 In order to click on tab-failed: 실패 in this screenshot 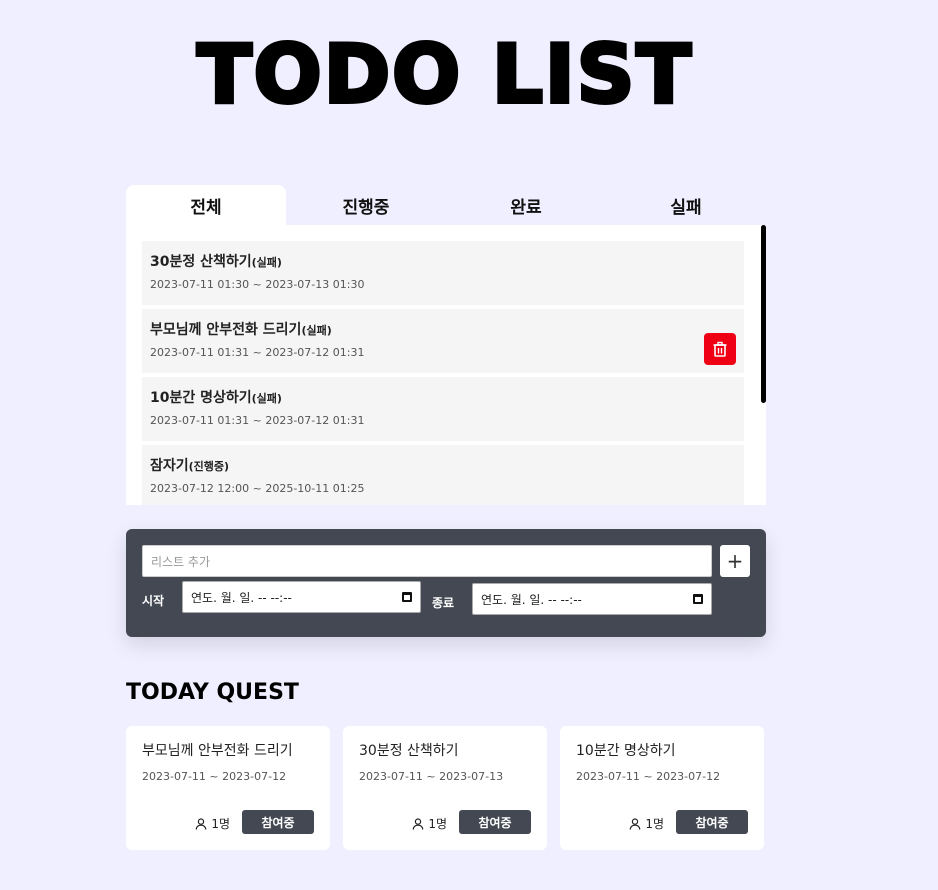, I will do `click(686, 205)`.